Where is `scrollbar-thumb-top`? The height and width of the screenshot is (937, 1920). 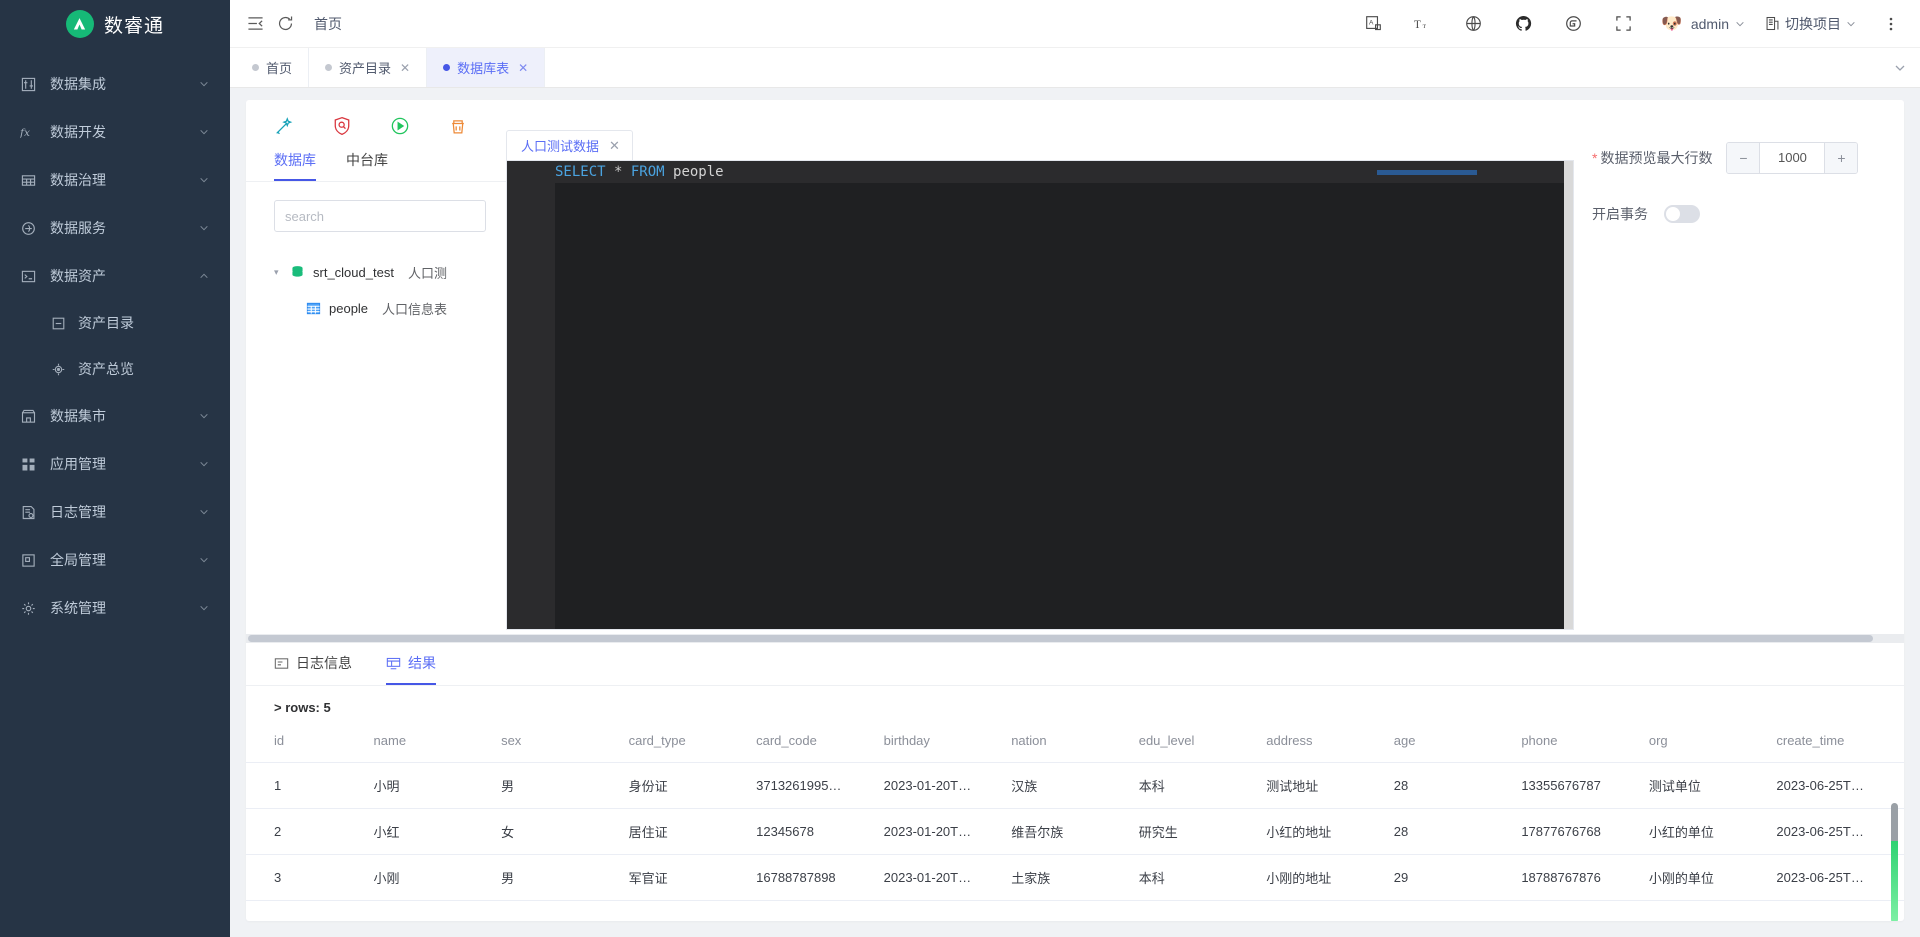 scrollbar-thumb-top is located at coordinates (1894, 822).